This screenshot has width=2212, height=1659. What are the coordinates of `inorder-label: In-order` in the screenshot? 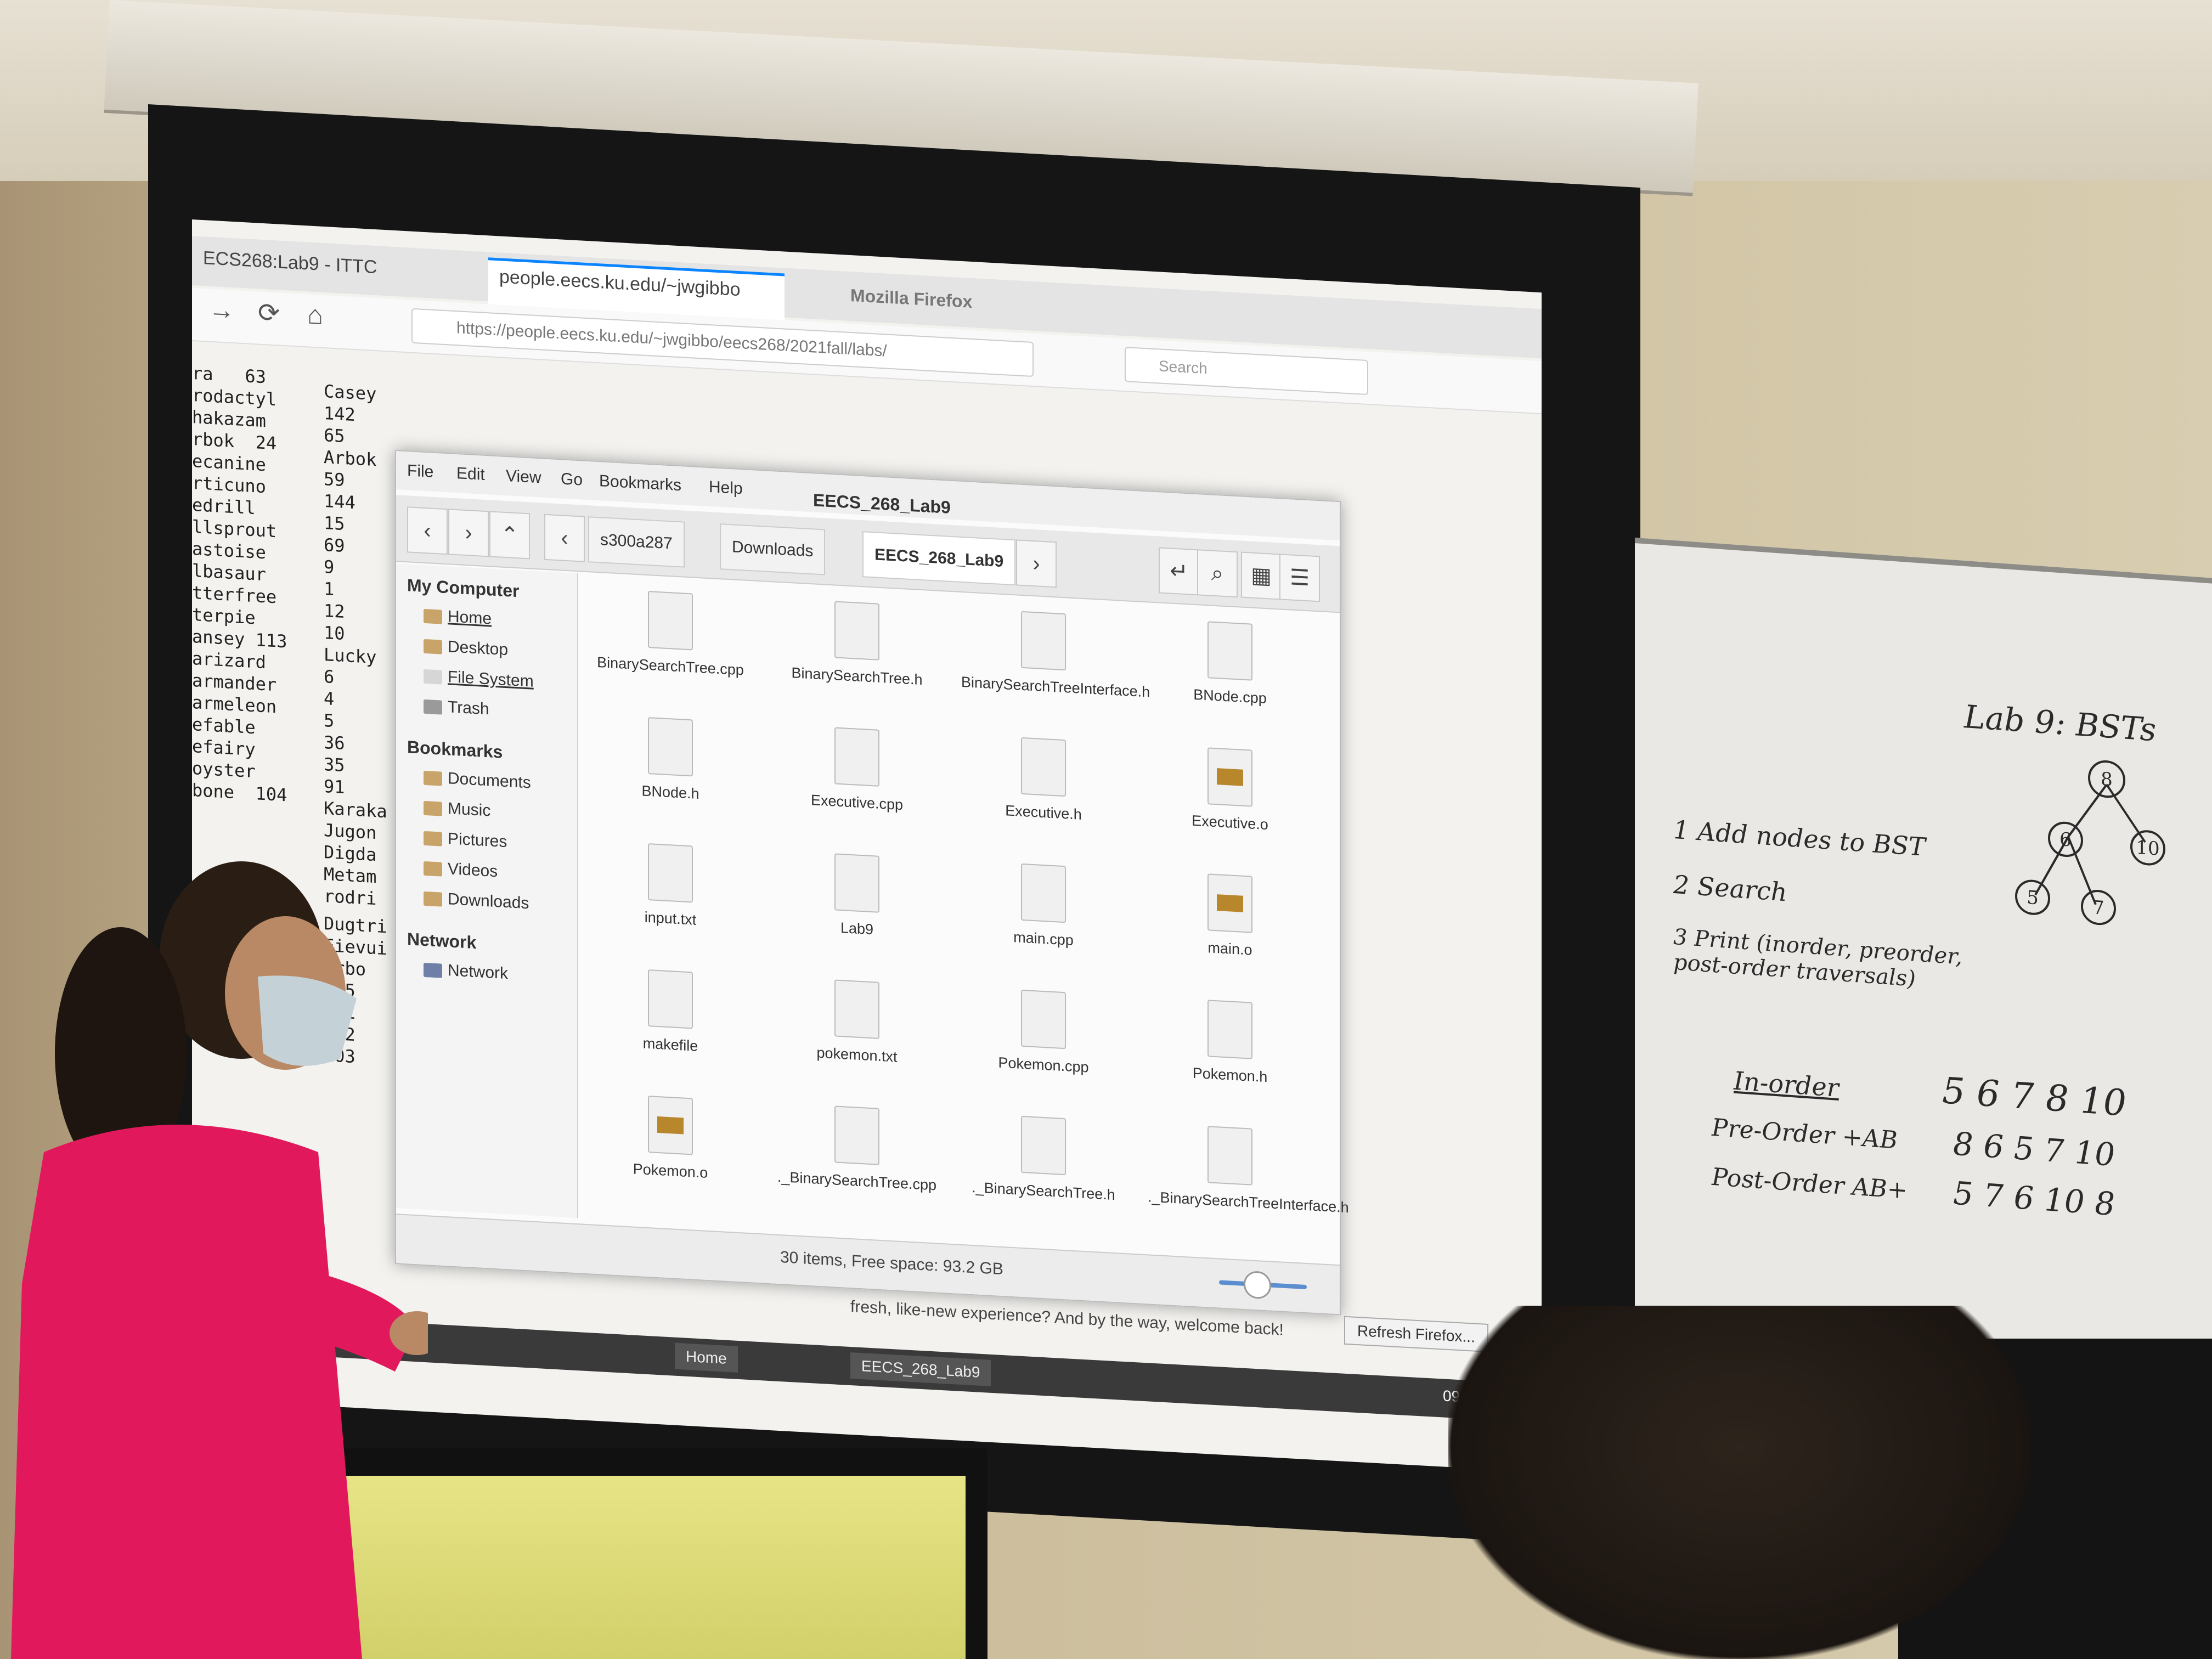 It's located at (1786, 1084).